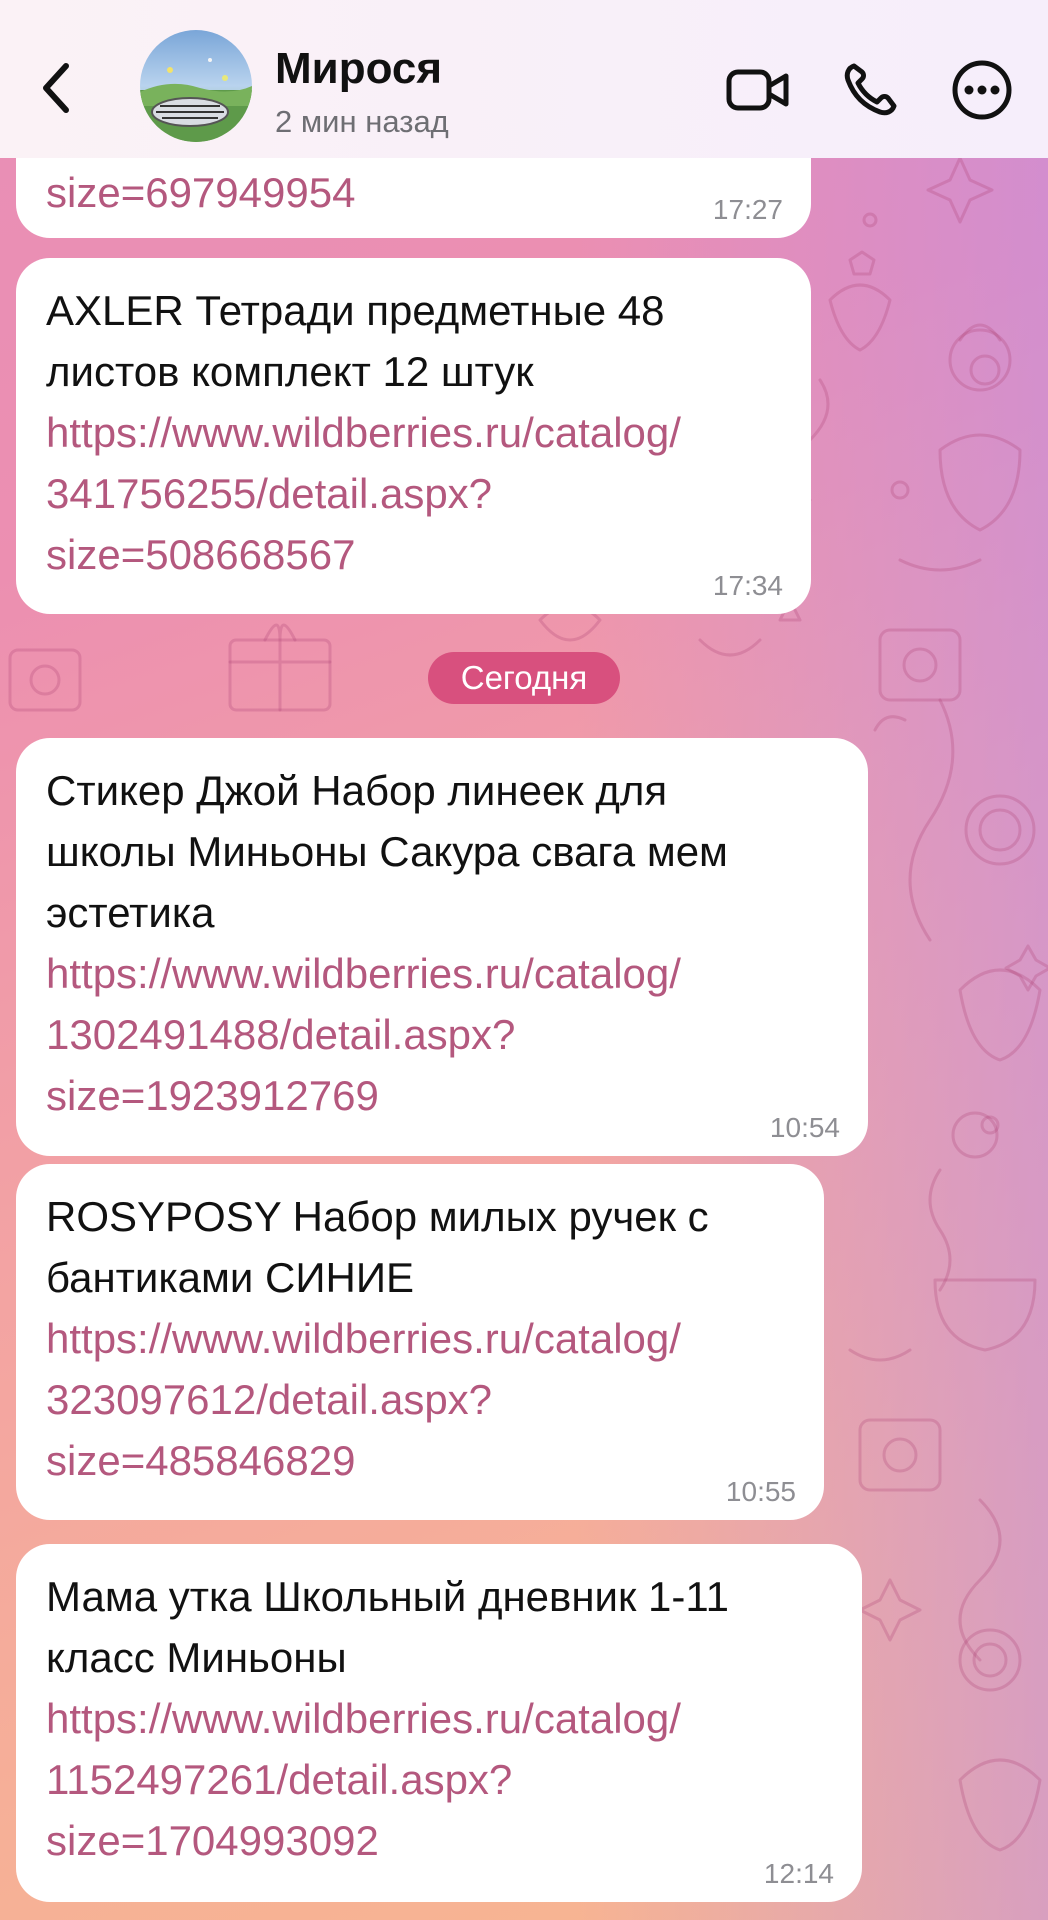 The width and height of the screenshot is (1048, 1920). I want to click on message-link: 1302491488/detail.aspx?, so click(443, 1034).